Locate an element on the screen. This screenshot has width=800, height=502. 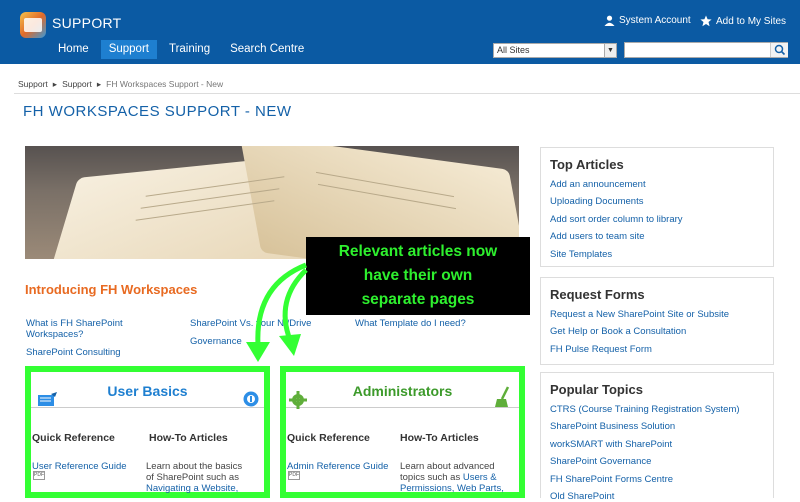
star-icon is located at coordinates (706, 21).